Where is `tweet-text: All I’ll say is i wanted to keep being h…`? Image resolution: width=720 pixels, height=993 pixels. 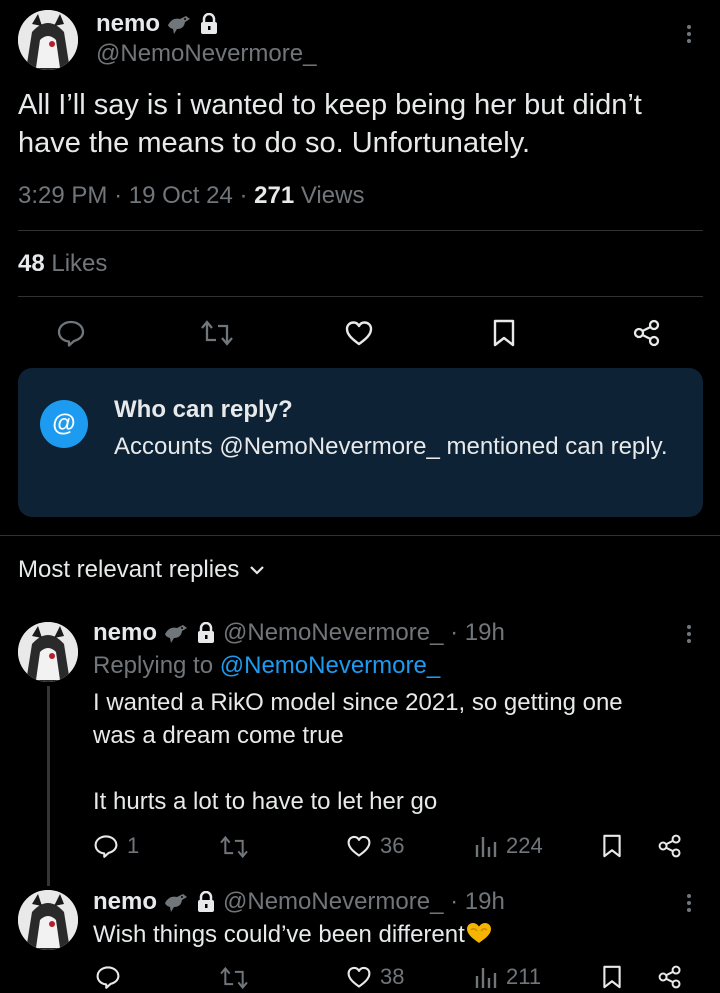 tweet-text: All I’ll say is i wanted to keep being h… is located at coordinates (330, 124).